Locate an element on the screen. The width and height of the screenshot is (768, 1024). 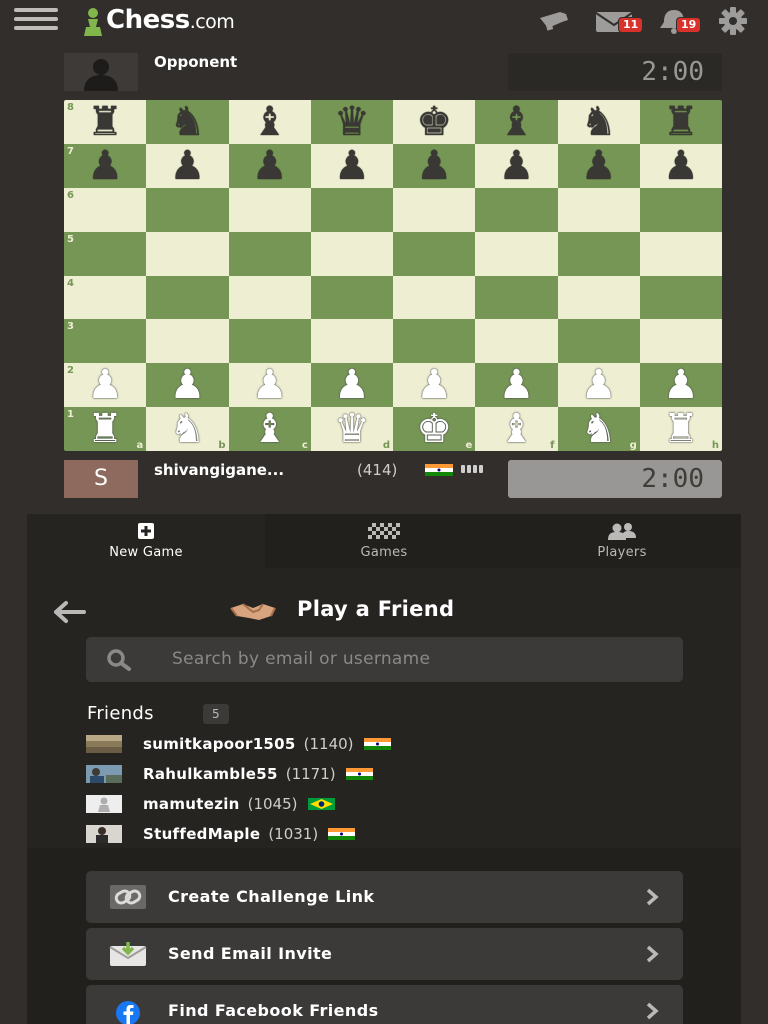
square-a4: 4 is located at coordinates (105, 297).